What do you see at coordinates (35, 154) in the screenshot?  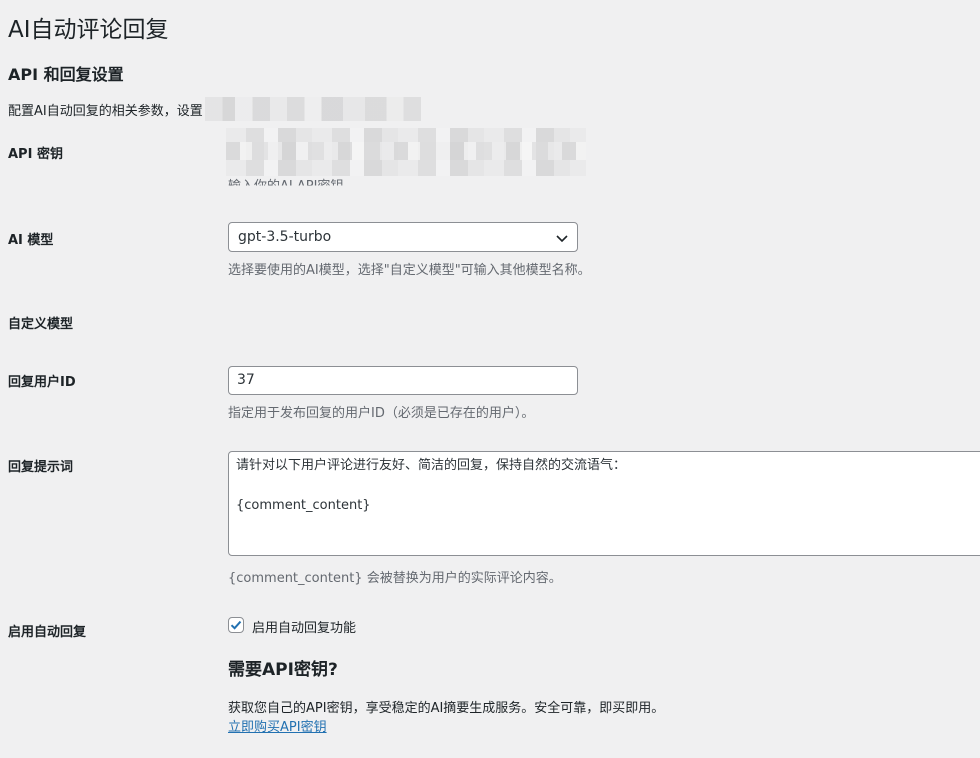 I see `api-key-label: API 密钥` at bounding box center [35, 154].